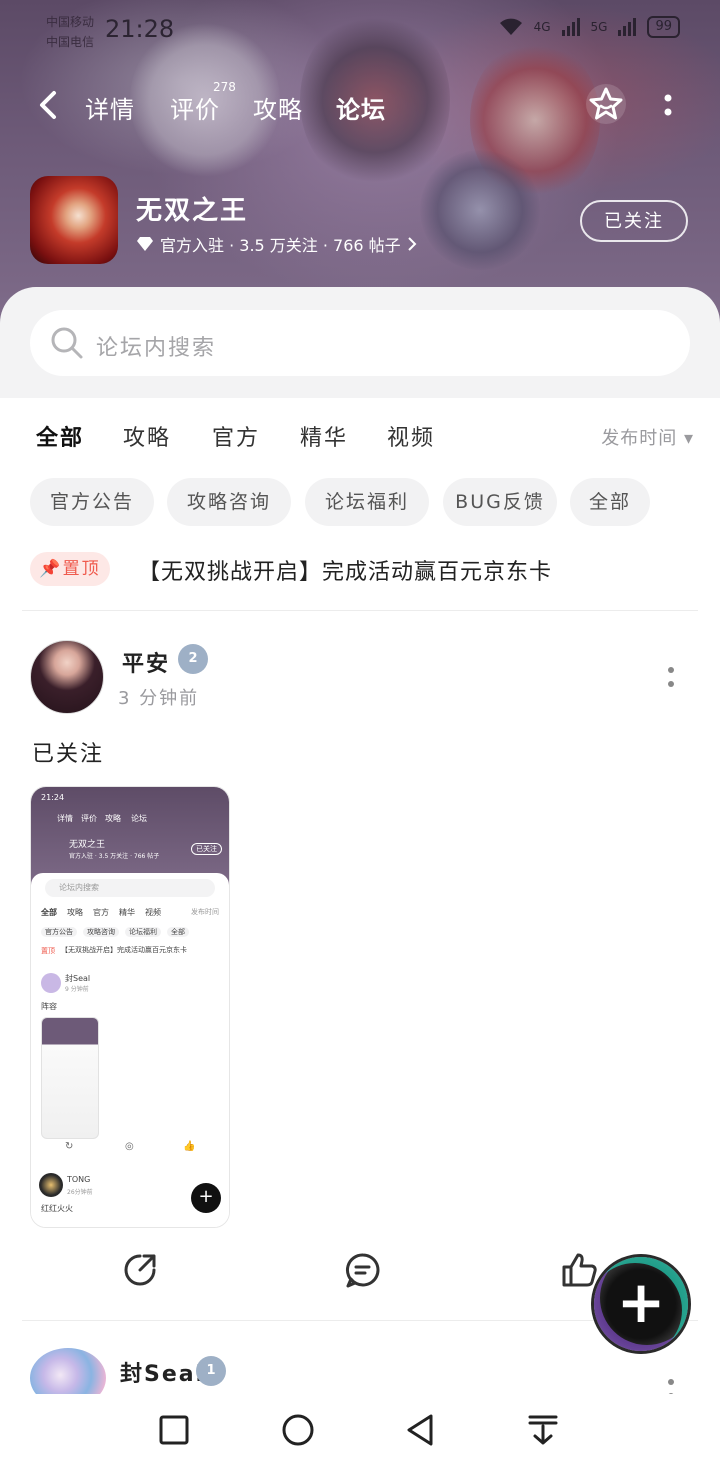  Describe the element at coordinates (143, 932) in the screenshot. I see `image-chip-3: 论坛福利` at that location.